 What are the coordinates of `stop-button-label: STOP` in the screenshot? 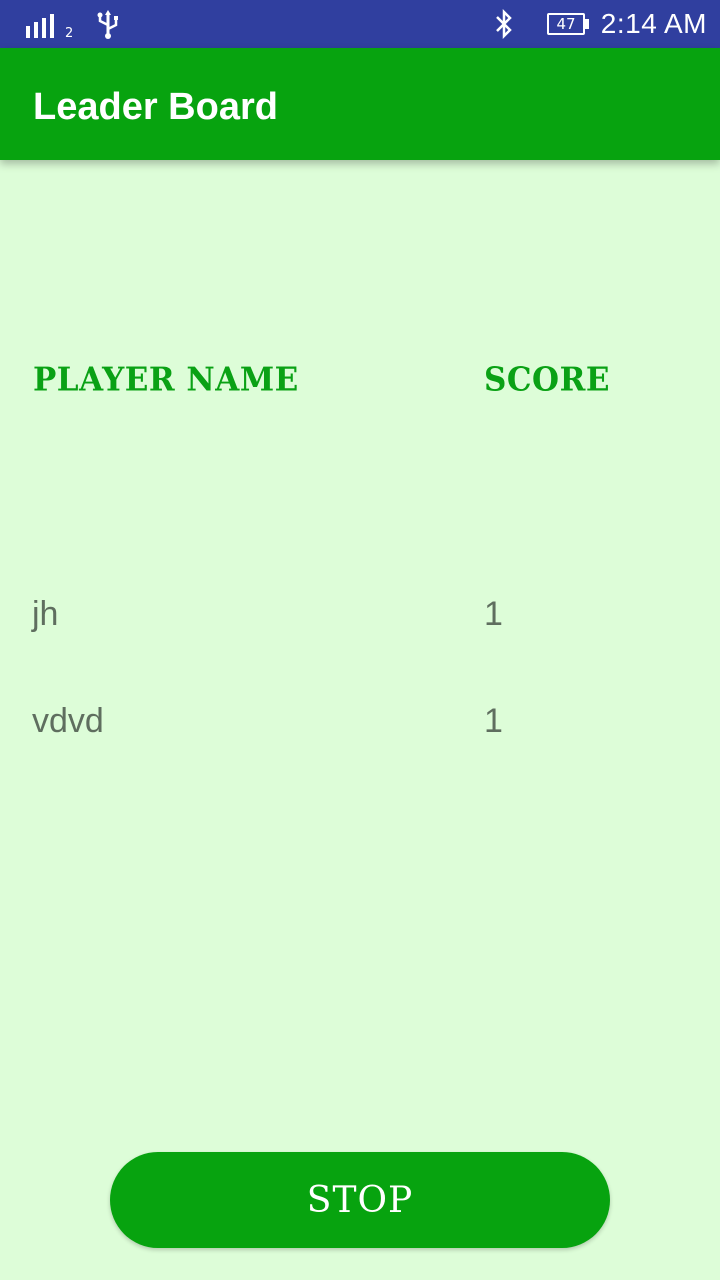 It's located at (360, 1200).